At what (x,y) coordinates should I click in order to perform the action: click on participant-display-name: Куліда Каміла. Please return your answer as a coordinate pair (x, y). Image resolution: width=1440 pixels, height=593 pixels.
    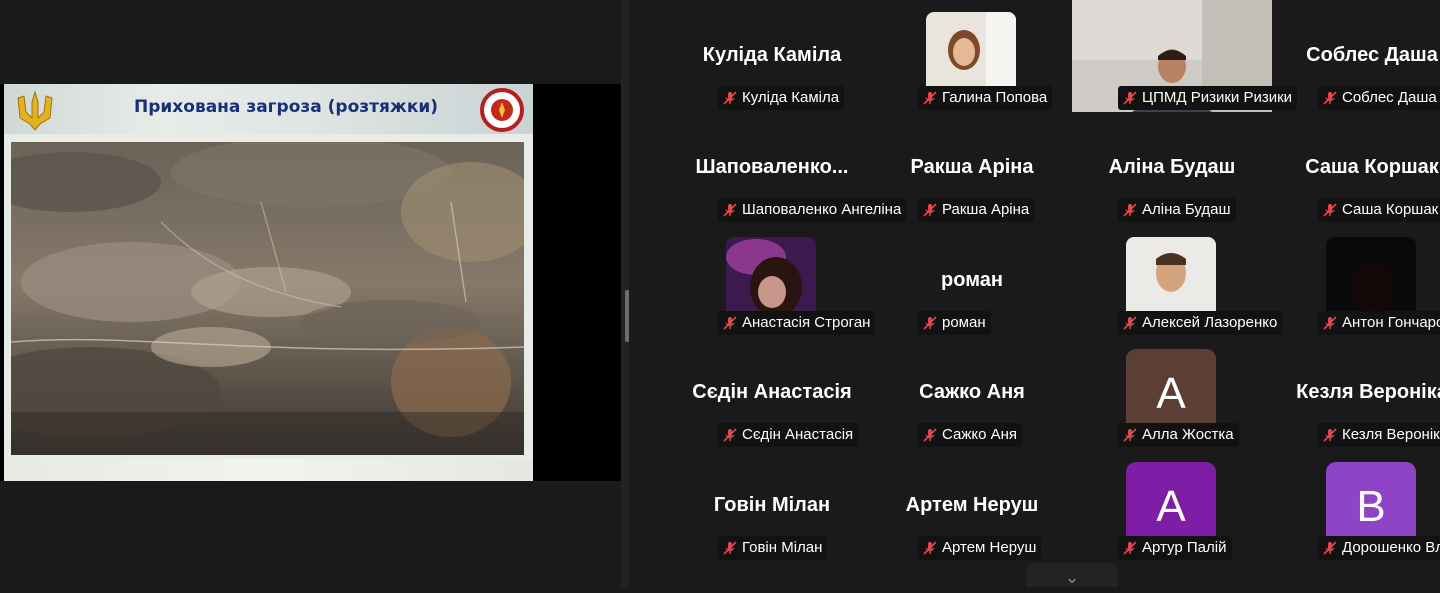
    Looking at the image, I should click on (772, 55).